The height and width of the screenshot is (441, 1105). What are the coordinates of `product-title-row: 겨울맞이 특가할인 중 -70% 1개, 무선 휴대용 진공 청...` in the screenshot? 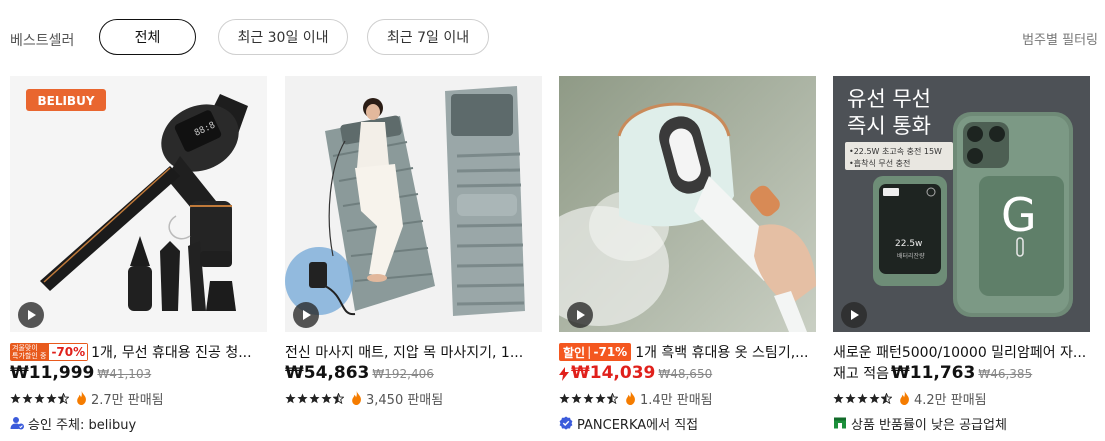 It's located at (138, 352).